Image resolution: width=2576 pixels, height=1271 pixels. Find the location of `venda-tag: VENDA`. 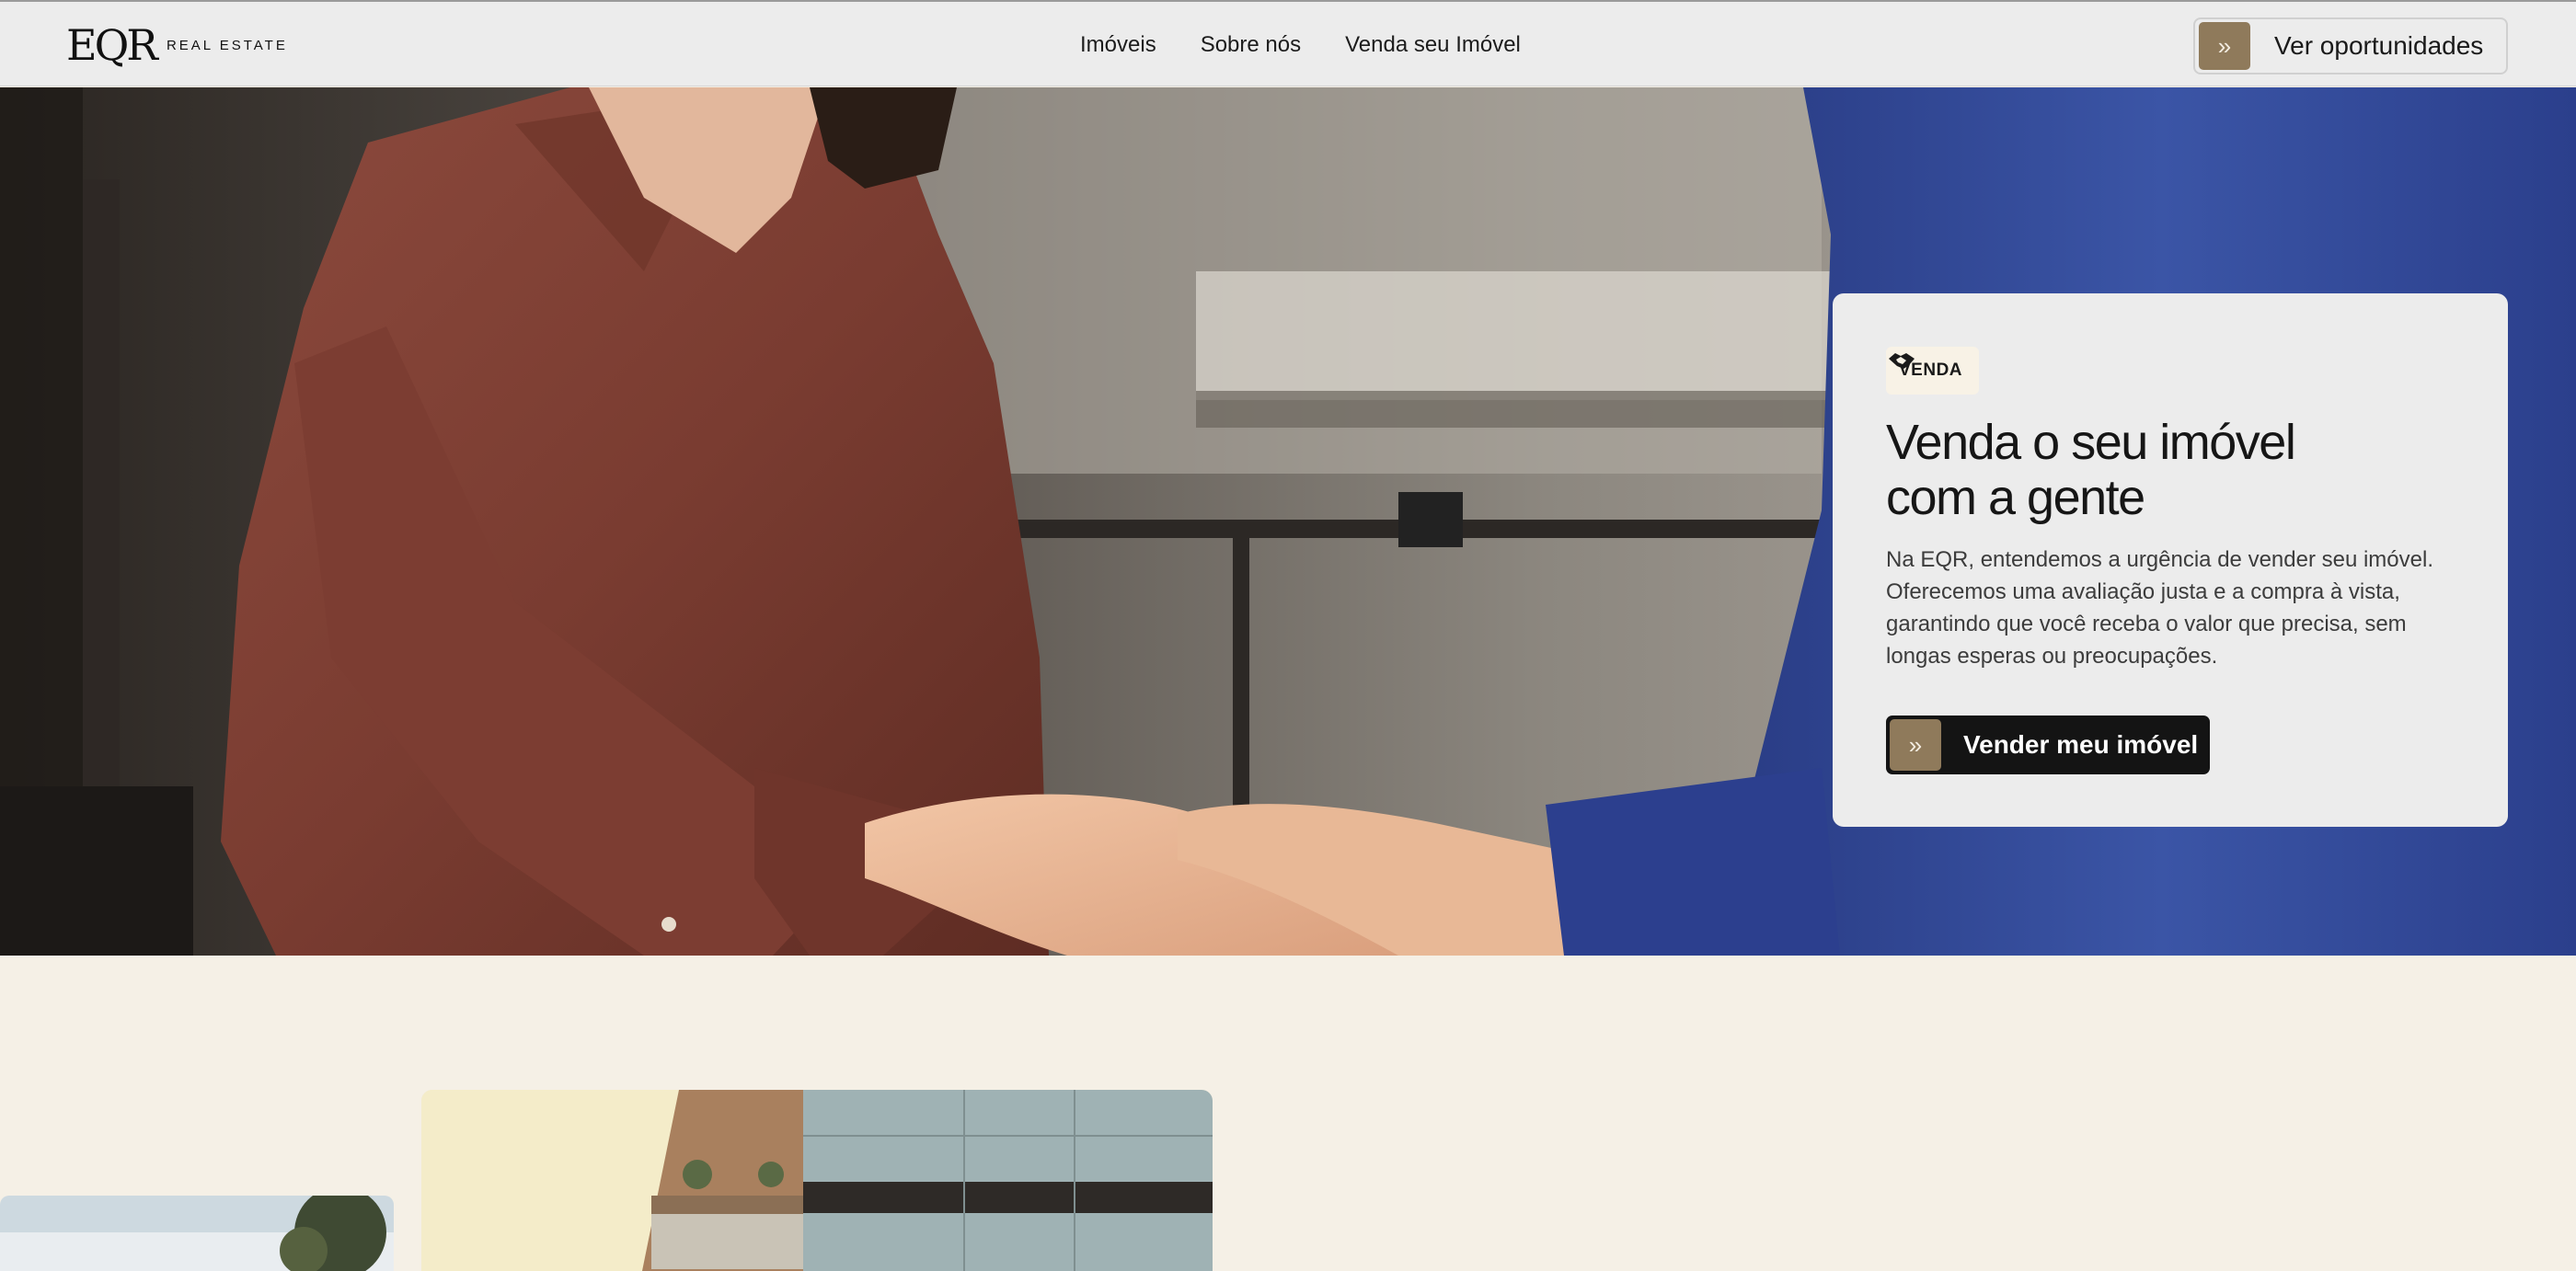

venda-tag: VENDA is located at coordinates (1933, 371).